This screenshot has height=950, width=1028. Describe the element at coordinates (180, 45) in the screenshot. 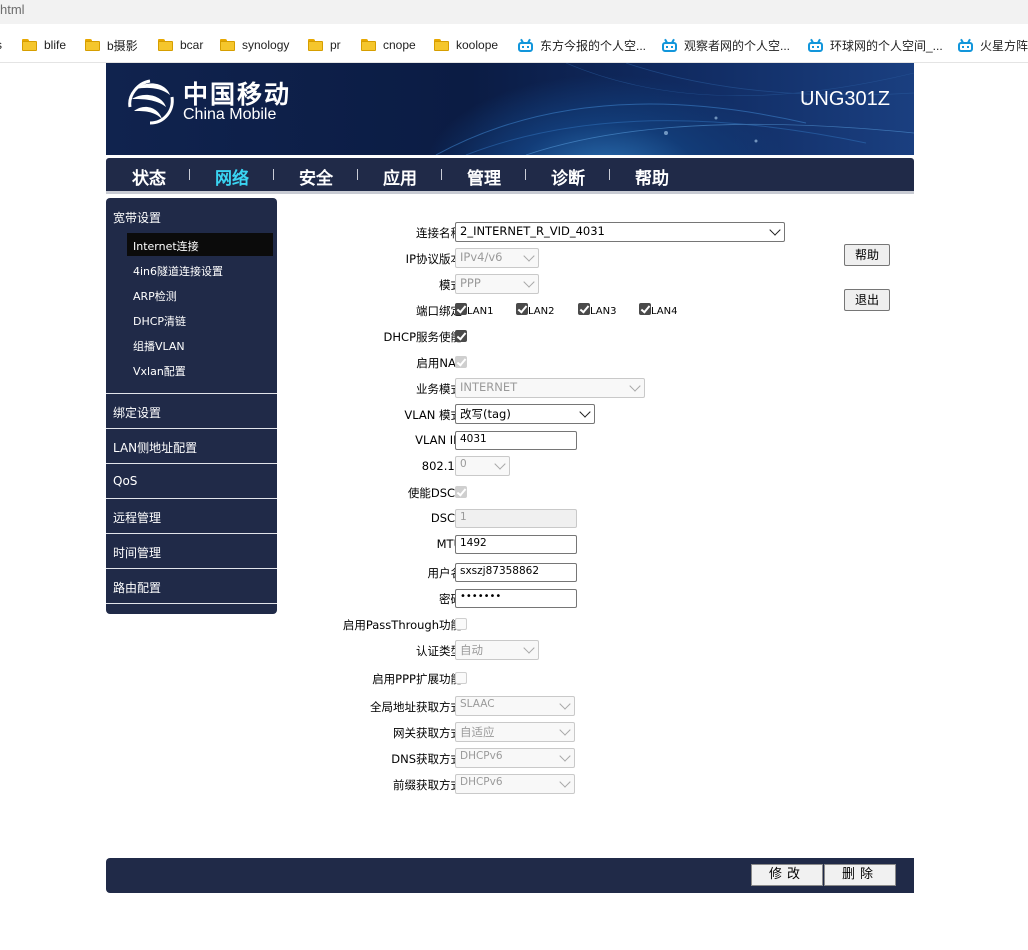

I see `bookmark-bcar: bcar` at that location.